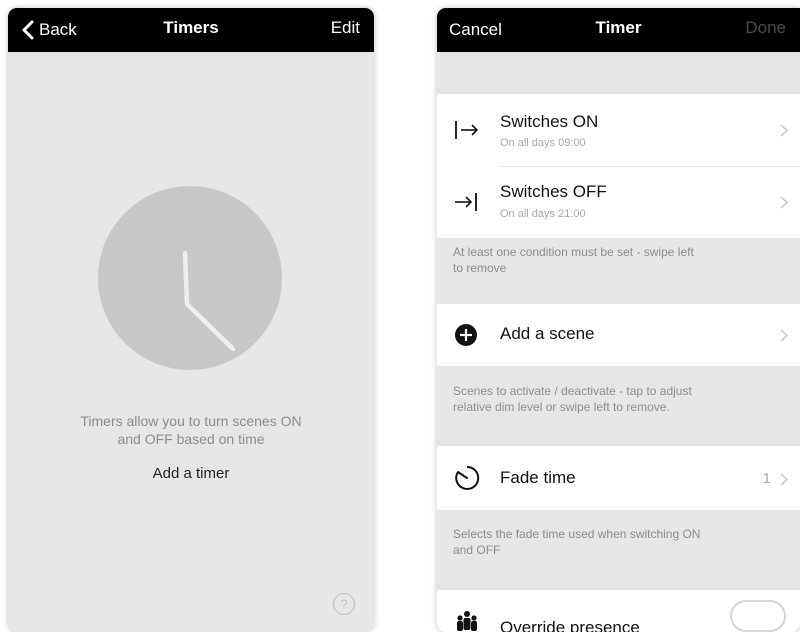 Image resolution: width=800 pixels, height=632 pixels. What do you see at coordinates (758, 616) in the screenshot?
I see `override-presence-toggle` at bounding box center [758, 616].